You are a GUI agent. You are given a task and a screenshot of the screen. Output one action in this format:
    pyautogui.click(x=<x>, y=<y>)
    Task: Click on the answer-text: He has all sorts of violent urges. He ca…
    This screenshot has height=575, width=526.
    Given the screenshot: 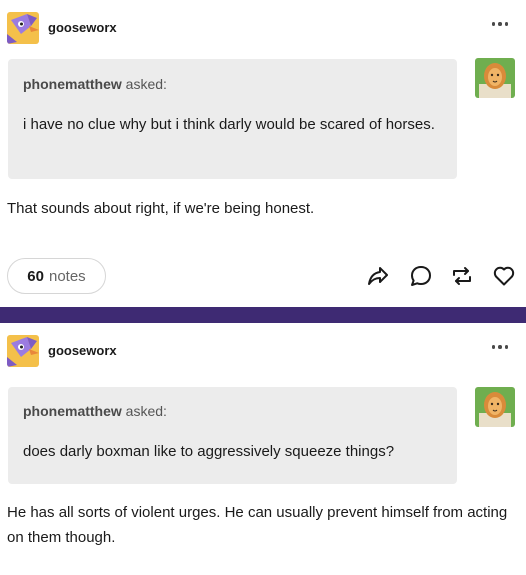 What is the action you would take?
    pyautogui.click(x=257, y=525)
    